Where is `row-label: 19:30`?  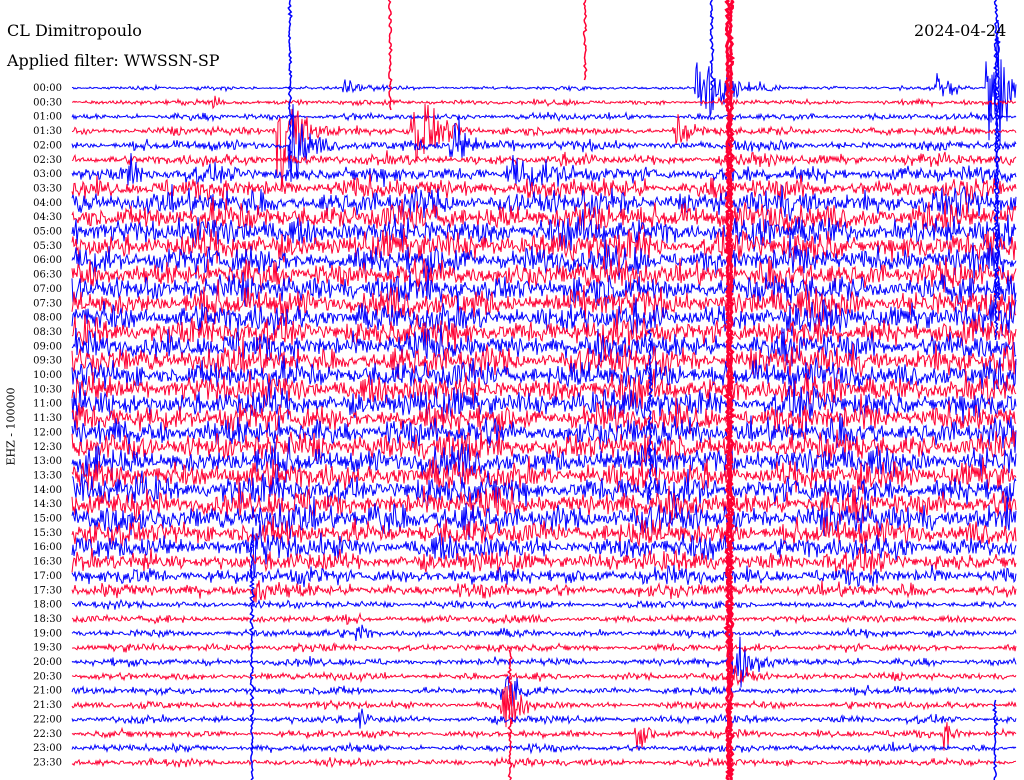
row-label: 19:30 is located at coordinates (47, 648).